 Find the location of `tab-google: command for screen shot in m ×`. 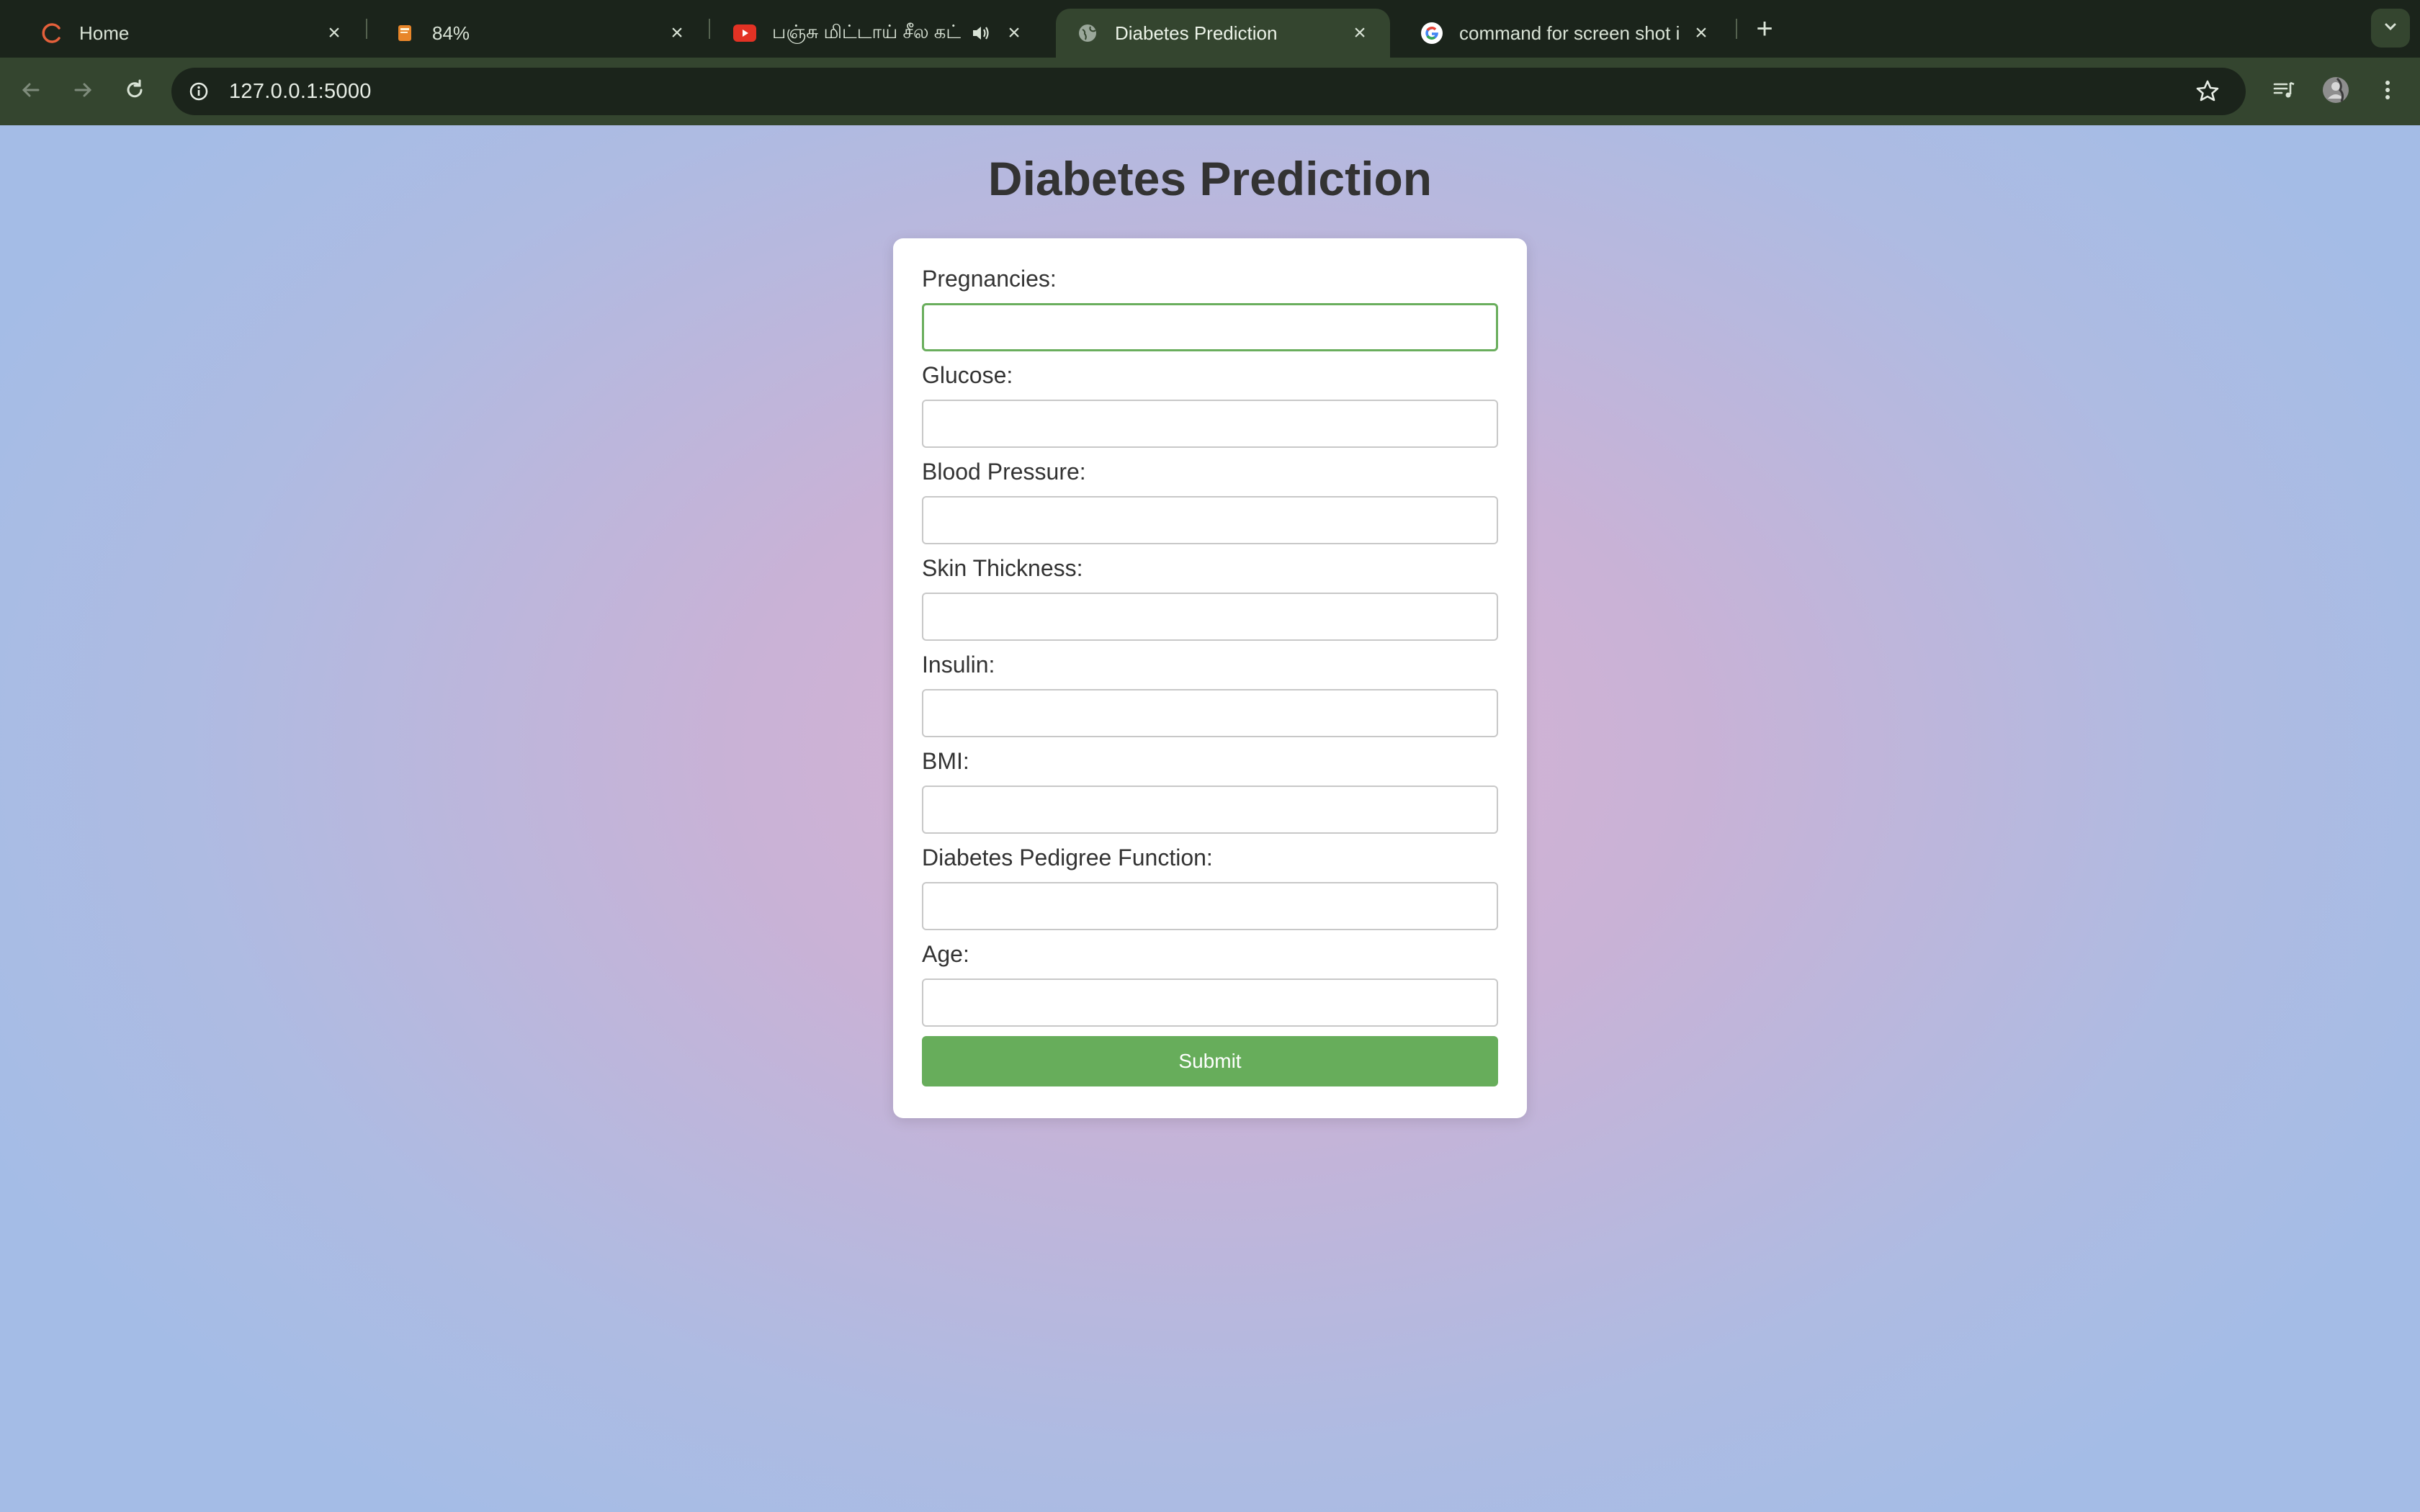

tab-google: command for screen shot in m × is located at coordinates (1565, 33).